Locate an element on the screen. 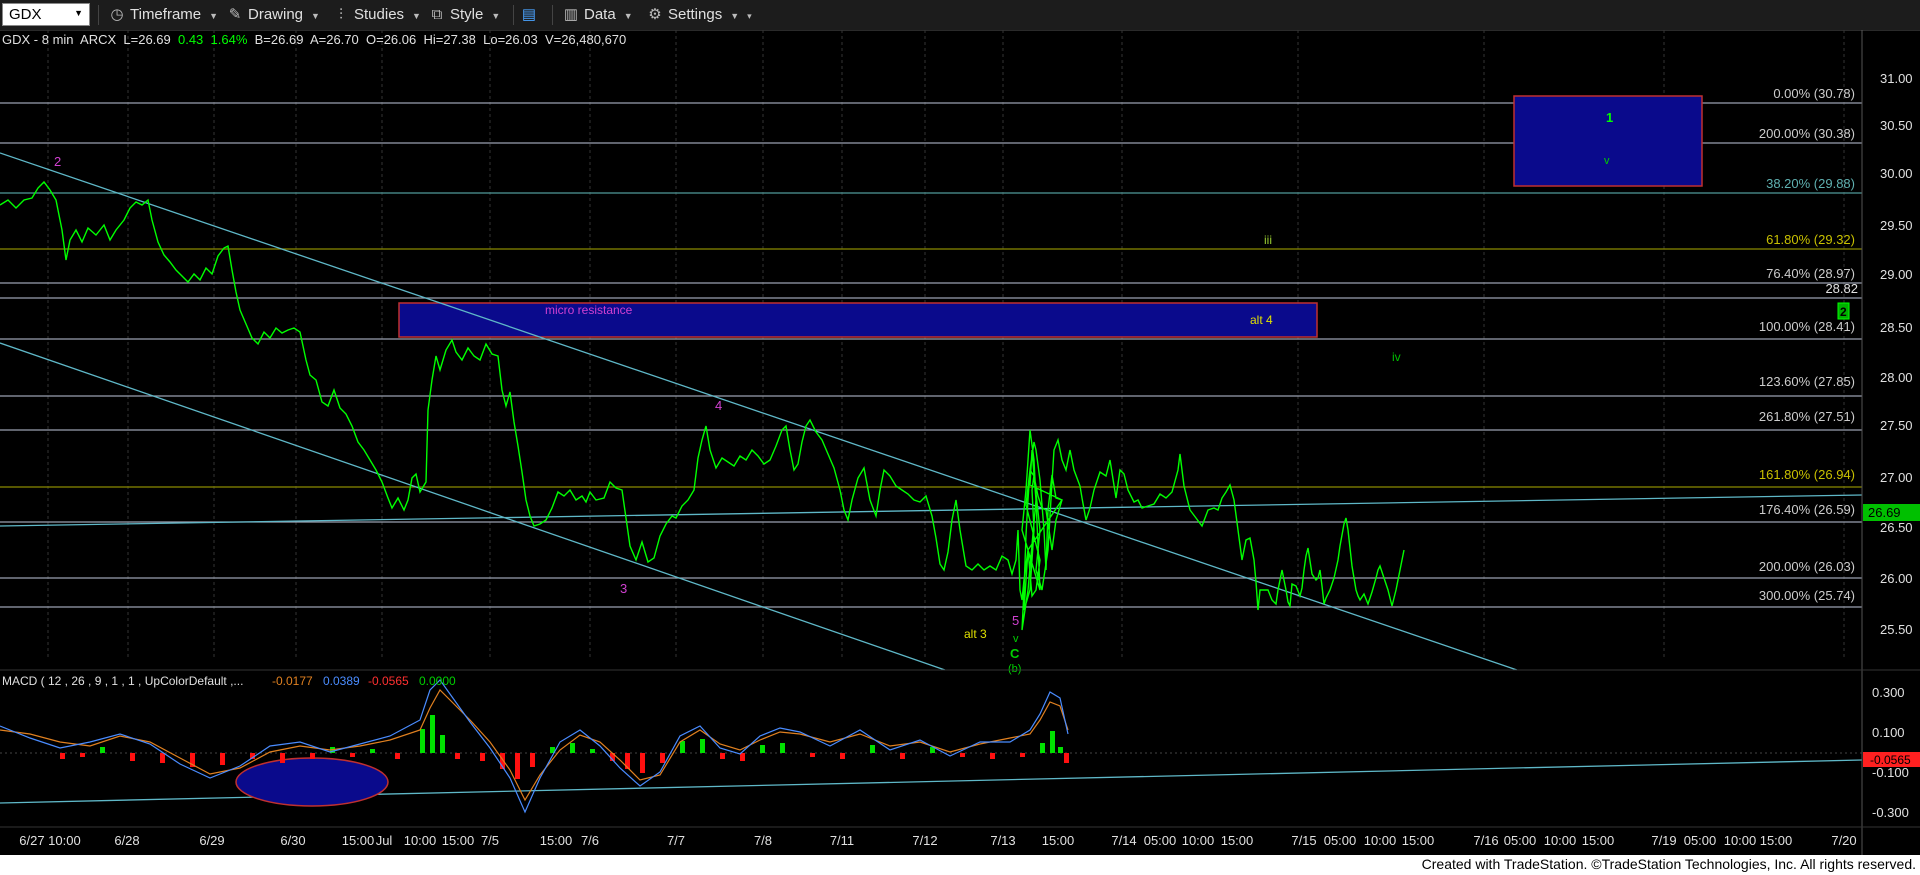  time-tick-label: 6/29 is located at coordinates (211, 840).